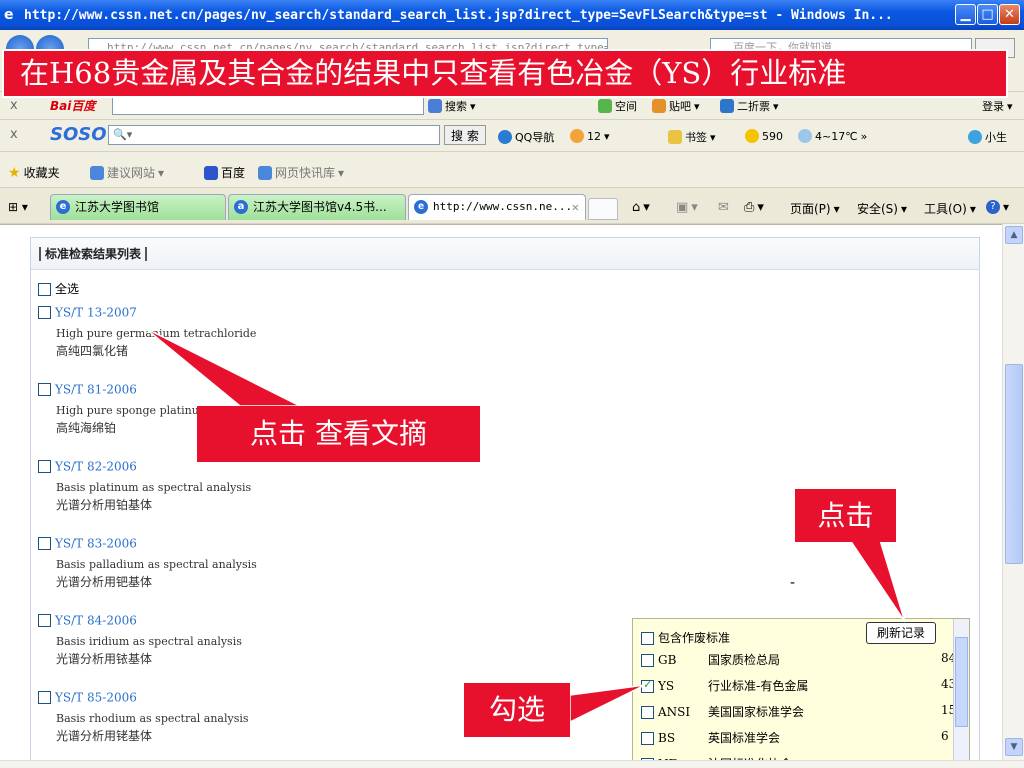 The image size is (1024, 768). Describe the element at coordinates (152, 718) in the screenshot. I see `standard-english-title: Basis rhodium as spectral analysis` at that location.